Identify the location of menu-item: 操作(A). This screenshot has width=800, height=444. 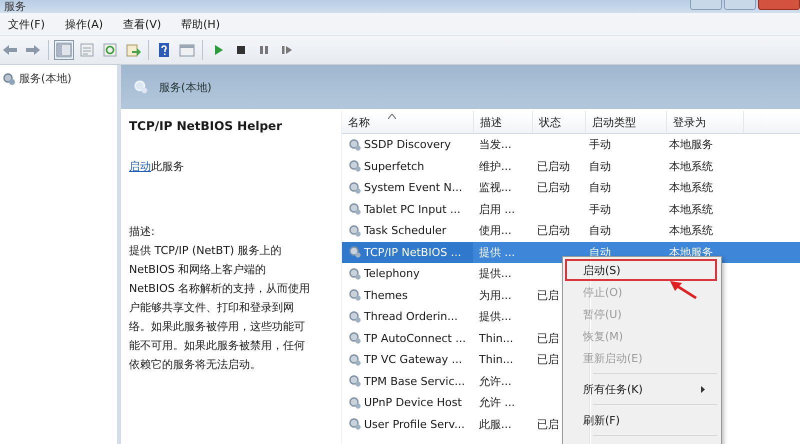
(84, 24).